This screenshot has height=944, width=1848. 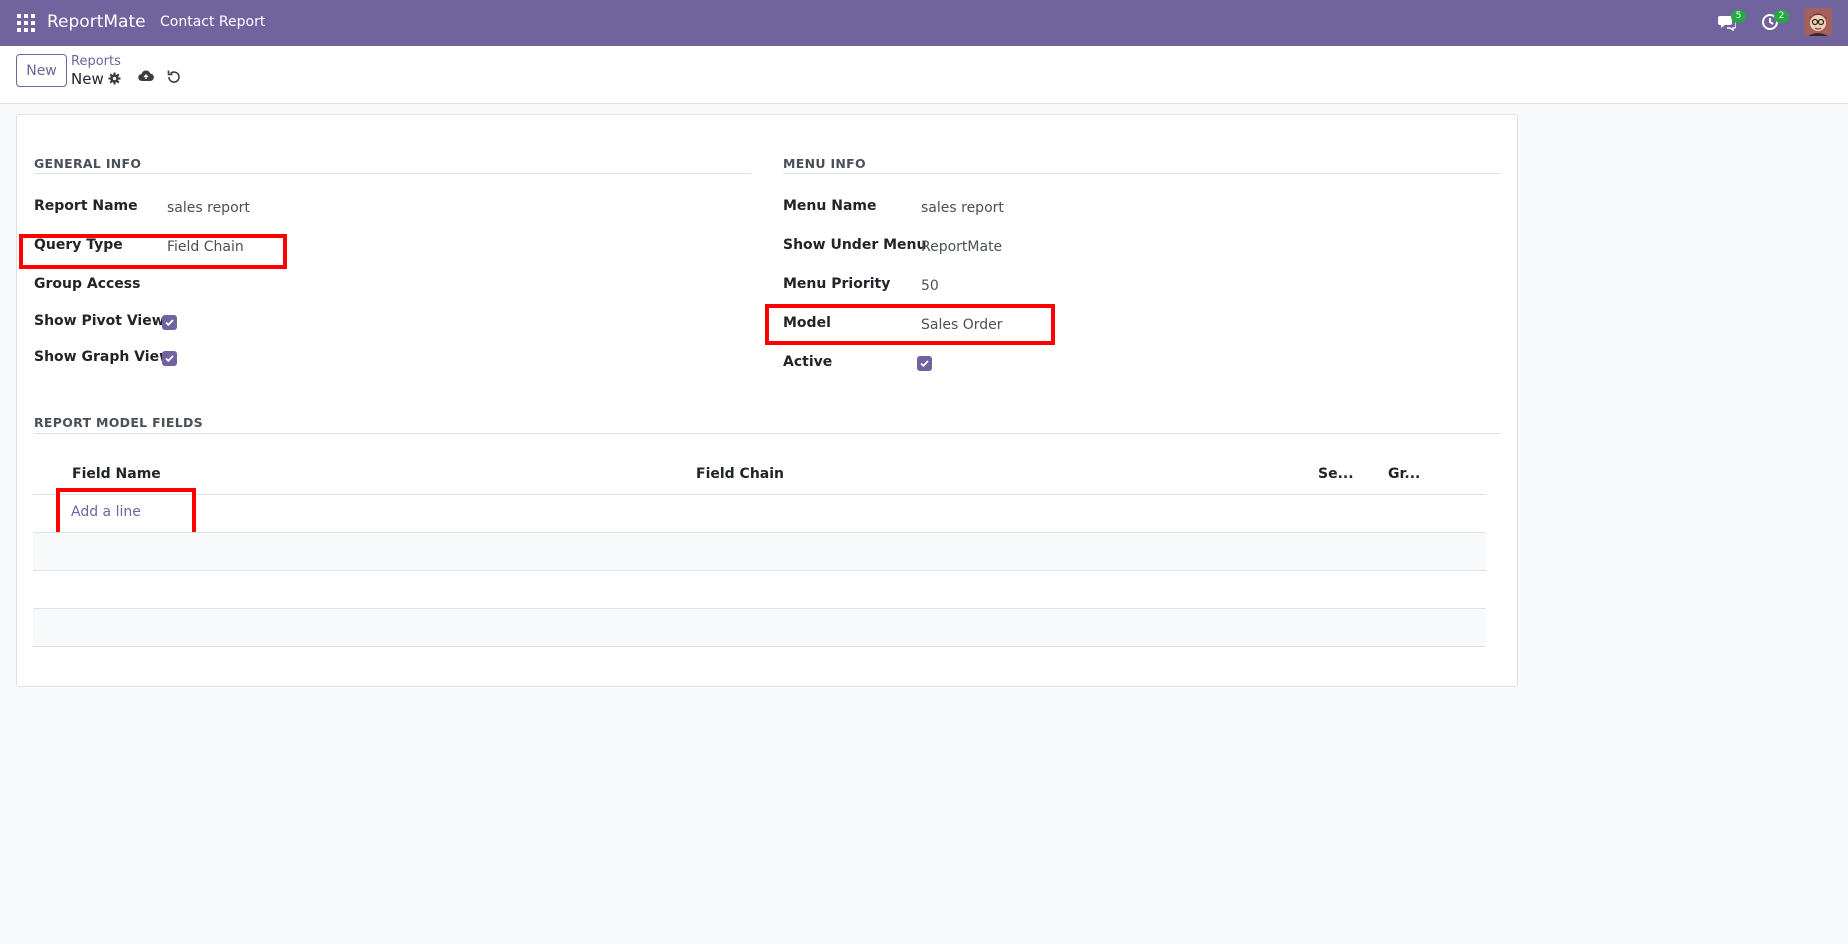 I want to click on show-graph-checkbox, so click(x=169, y=358).